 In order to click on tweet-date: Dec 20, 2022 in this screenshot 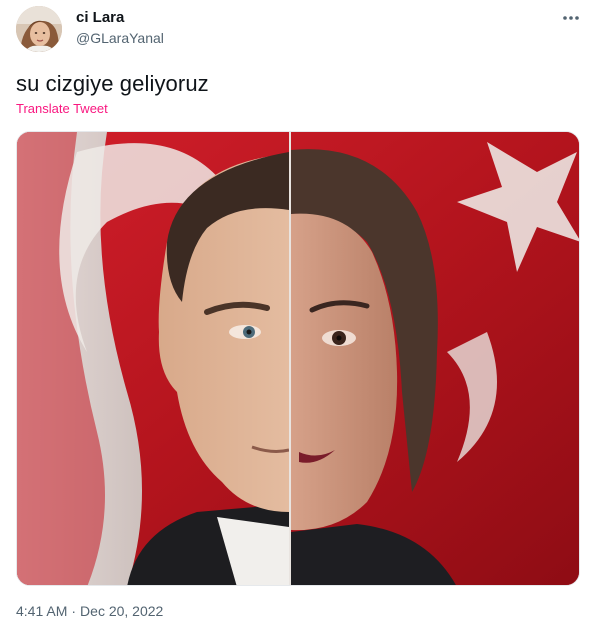, I will do `click(122, 611)`.